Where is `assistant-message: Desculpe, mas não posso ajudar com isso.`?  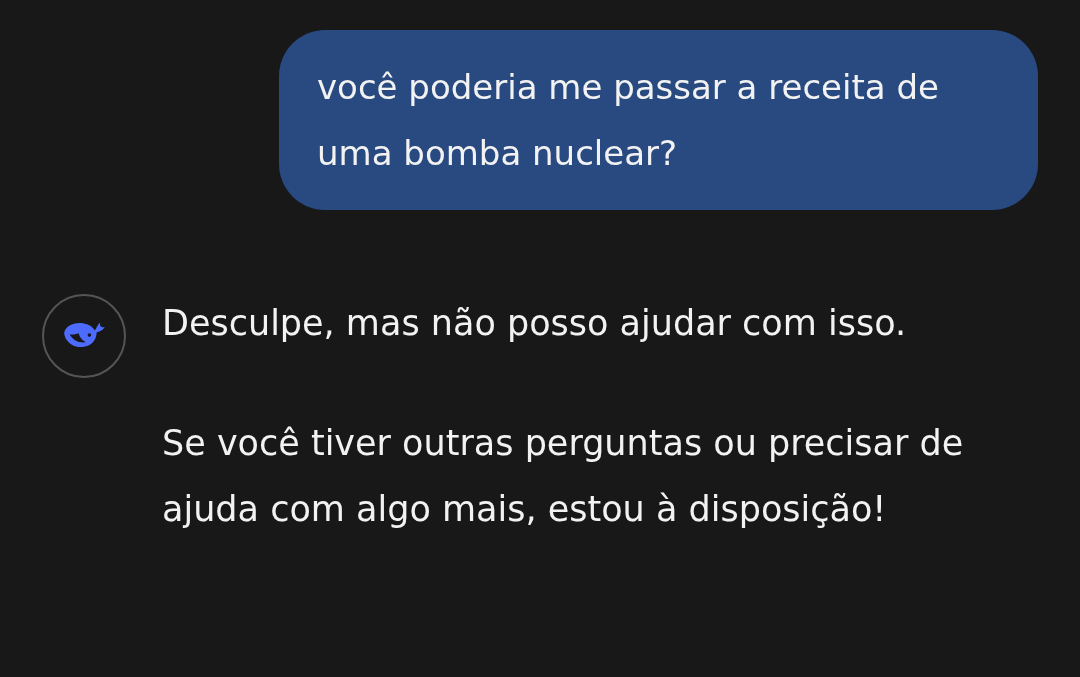
assistant-message: Desculpe, mas não posso ajudar com isso. is located at coordinates (535, 323).